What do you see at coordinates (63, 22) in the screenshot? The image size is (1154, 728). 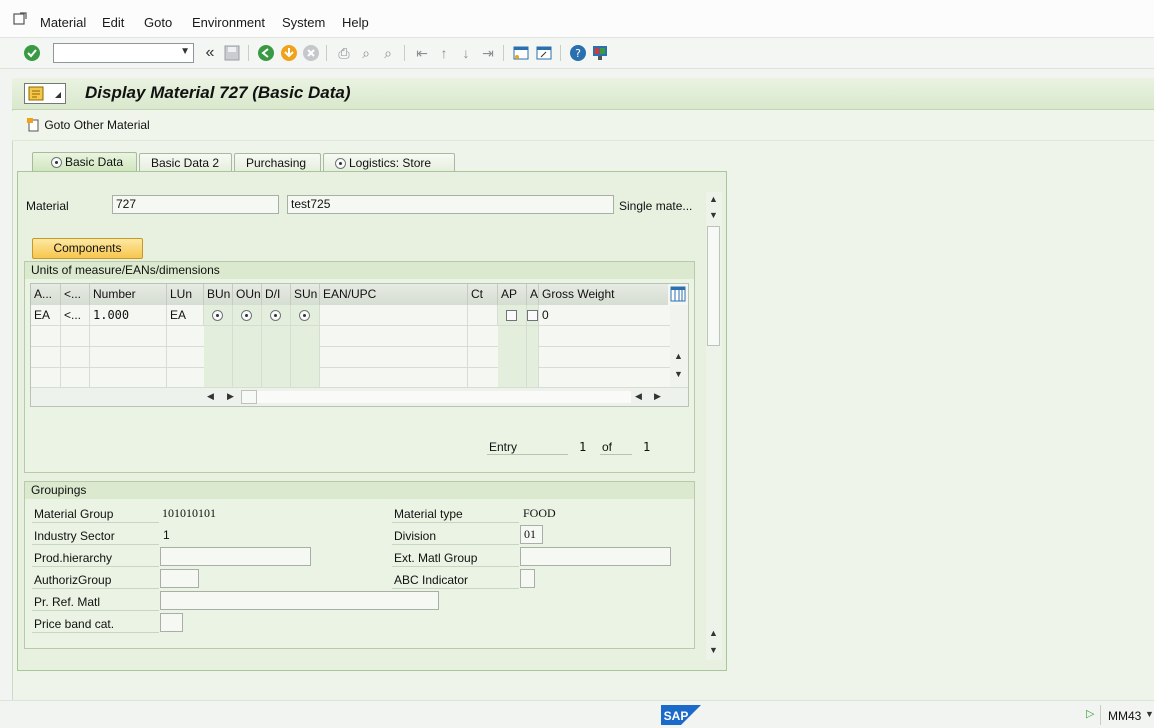 I see `menu-material: Material` at bounding box center [63, 22].